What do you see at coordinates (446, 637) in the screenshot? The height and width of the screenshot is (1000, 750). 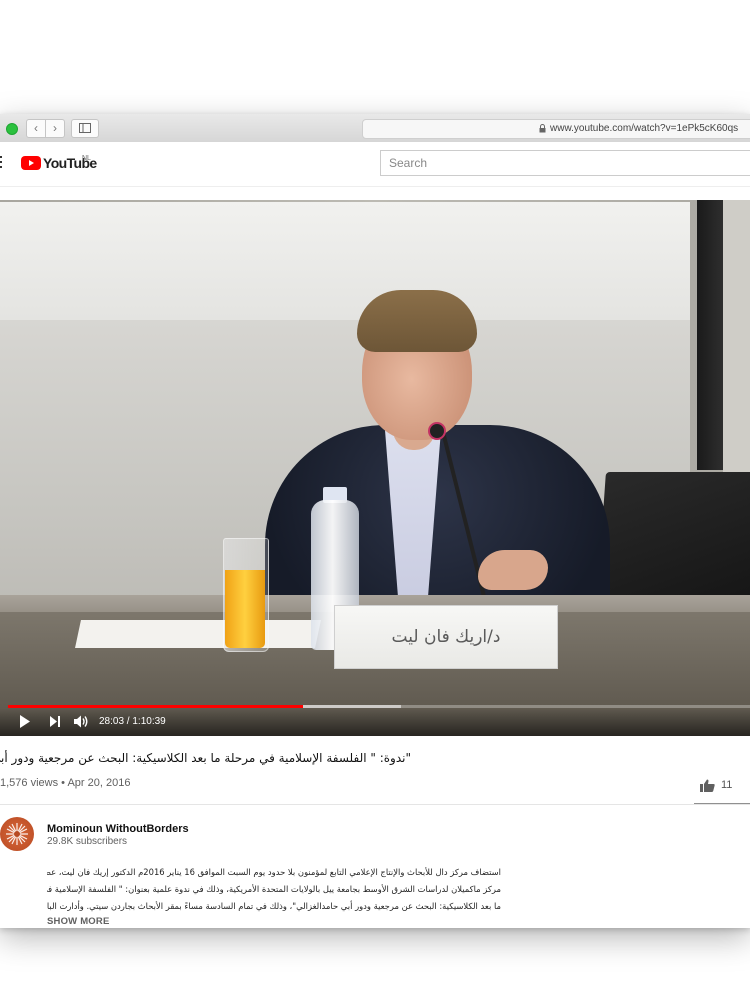 I see `speaker-nameplate: د/اريك فان ليت` at bounding box center [446, 637].